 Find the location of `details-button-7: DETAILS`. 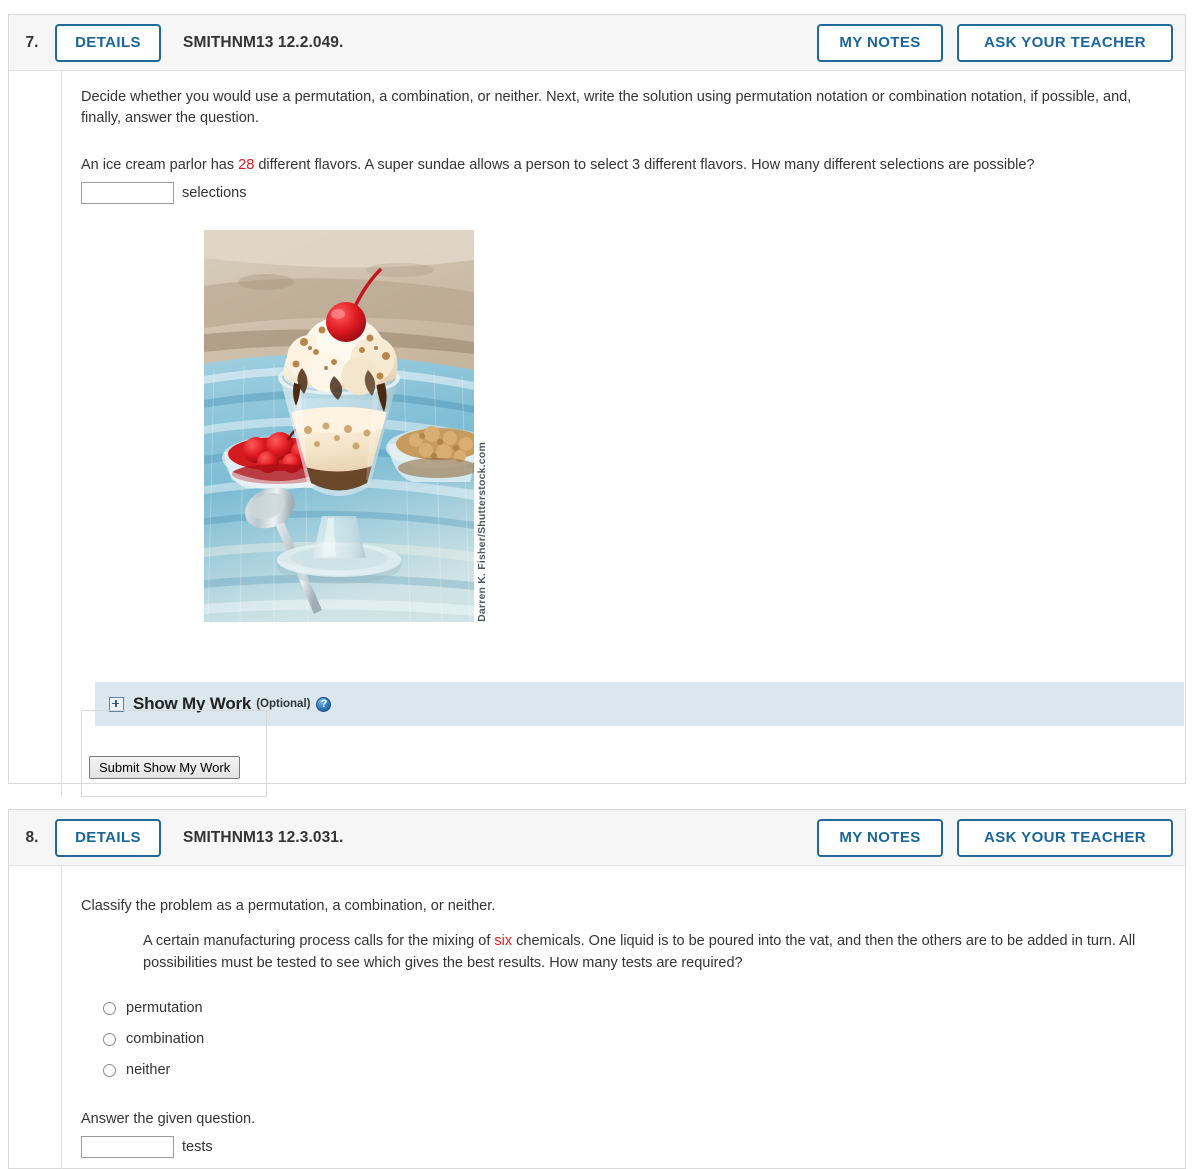

details-button-7: DETAILS is located at coordinates (108, 42).